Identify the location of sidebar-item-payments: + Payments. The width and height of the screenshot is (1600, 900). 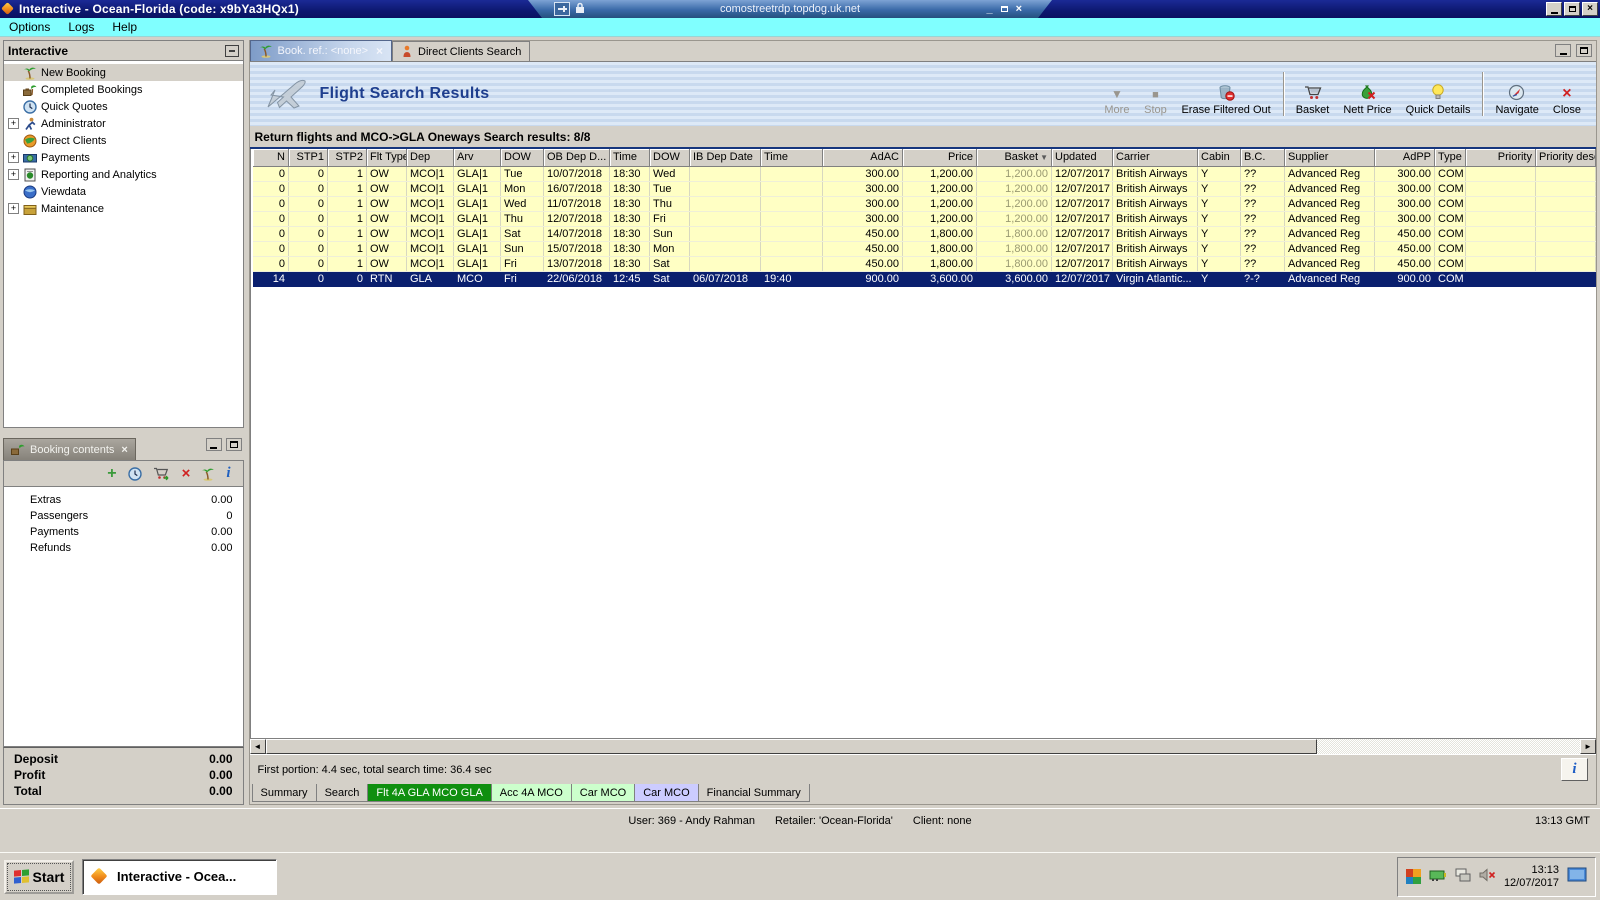
(123, 157).